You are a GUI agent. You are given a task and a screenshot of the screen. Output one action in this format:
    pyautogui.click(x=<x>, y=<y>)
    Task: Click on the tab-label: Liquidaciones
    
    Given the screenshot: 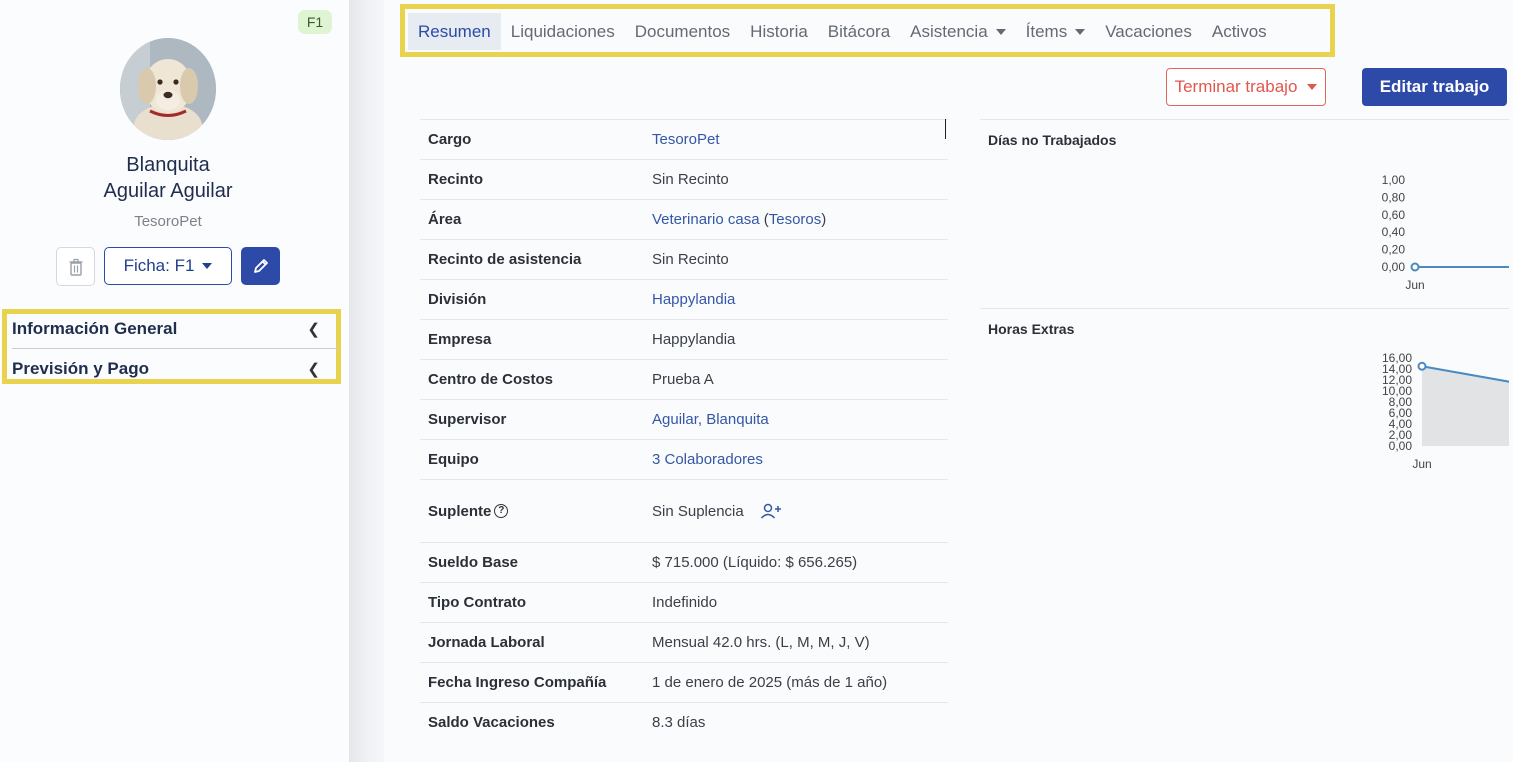 What is the action you would take?
    pyautogui.click(x=562, y=31)
    